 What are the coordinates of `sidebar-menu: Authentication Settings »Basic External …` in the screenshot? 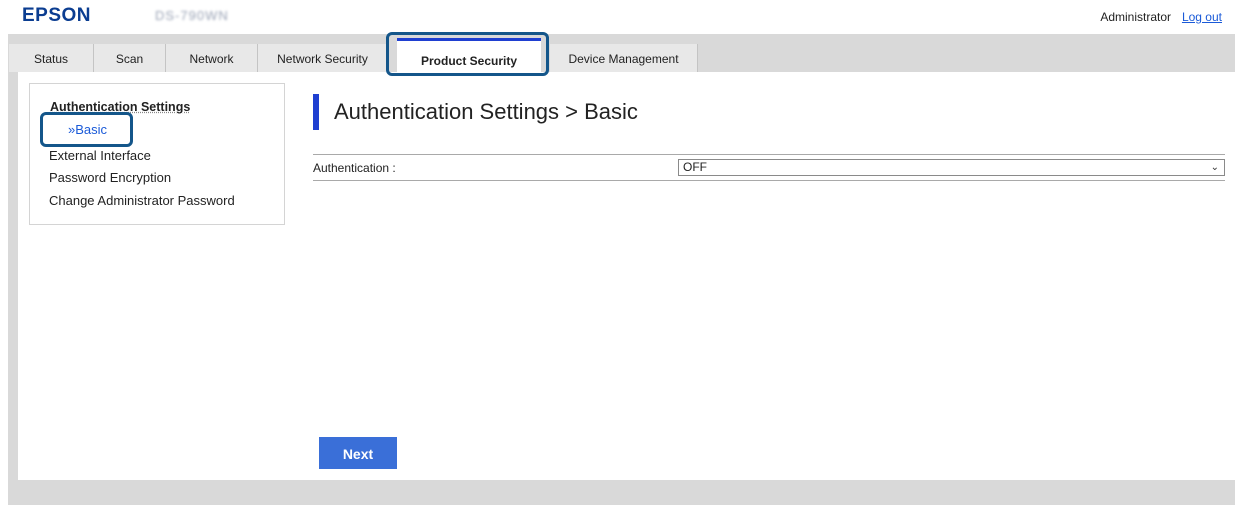 It's located at (157, 154).